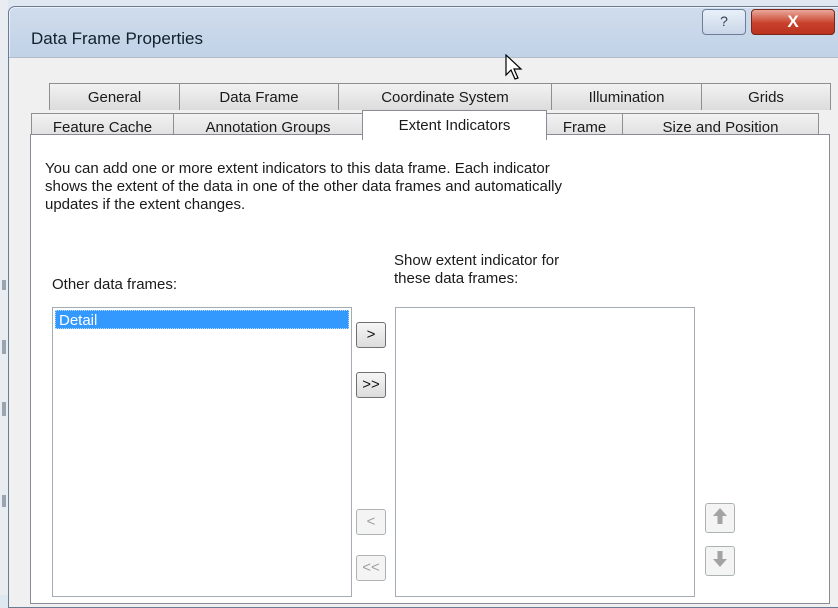  I want to click on window-title: Data Frame Properties, so click(117, 38).